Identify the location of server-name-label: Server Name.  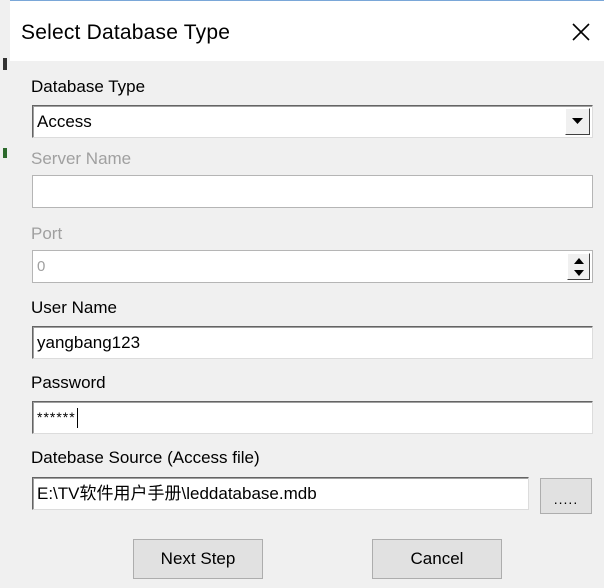
(81, 158).